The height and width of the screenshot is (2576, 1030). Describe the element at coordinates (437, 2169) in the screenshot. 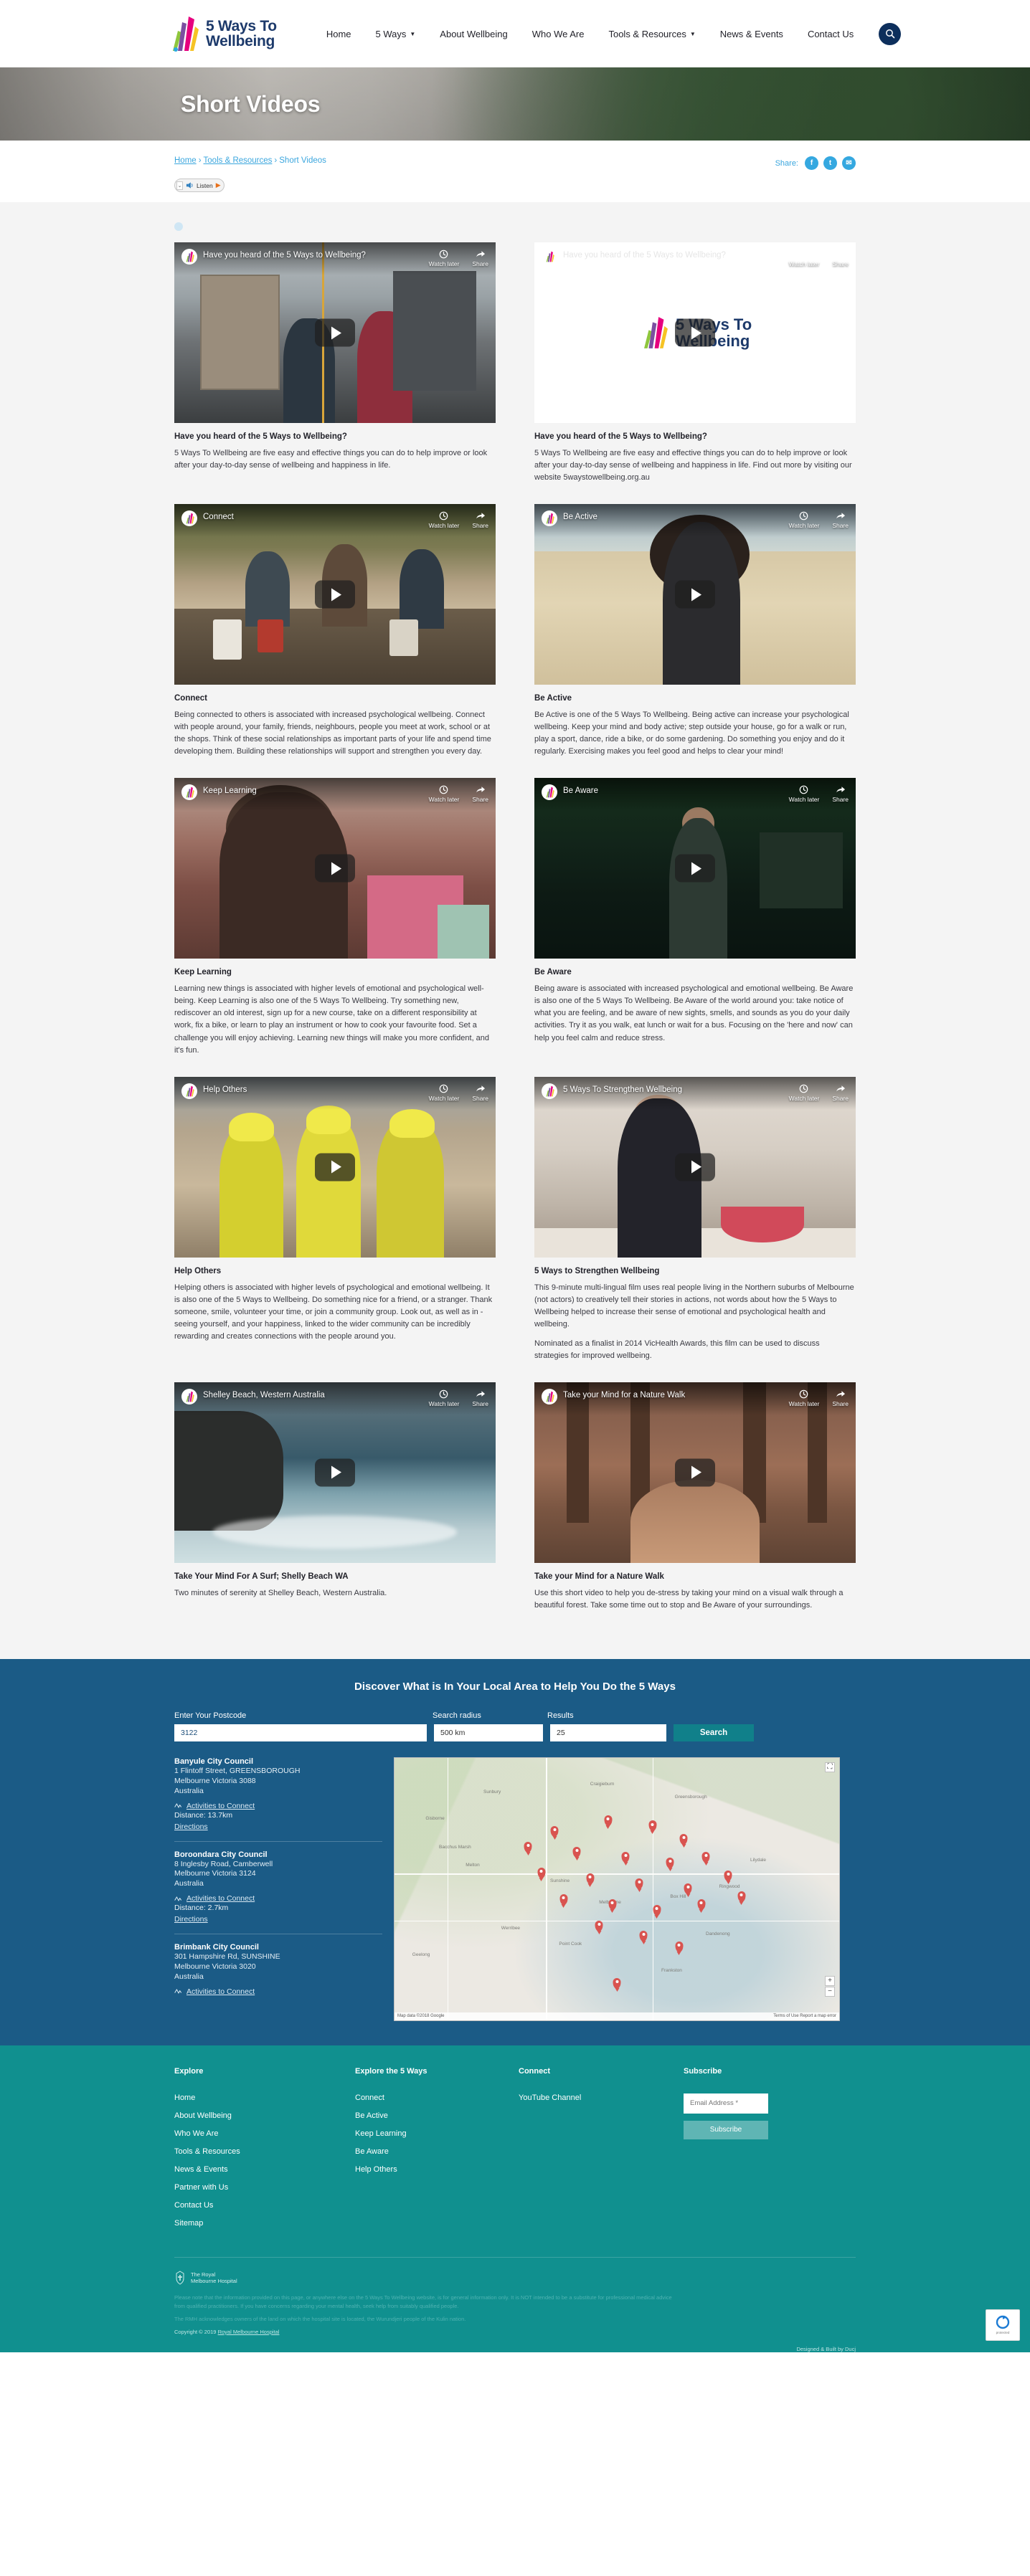

I see `footer-link-help-others: Help Others` at that location.